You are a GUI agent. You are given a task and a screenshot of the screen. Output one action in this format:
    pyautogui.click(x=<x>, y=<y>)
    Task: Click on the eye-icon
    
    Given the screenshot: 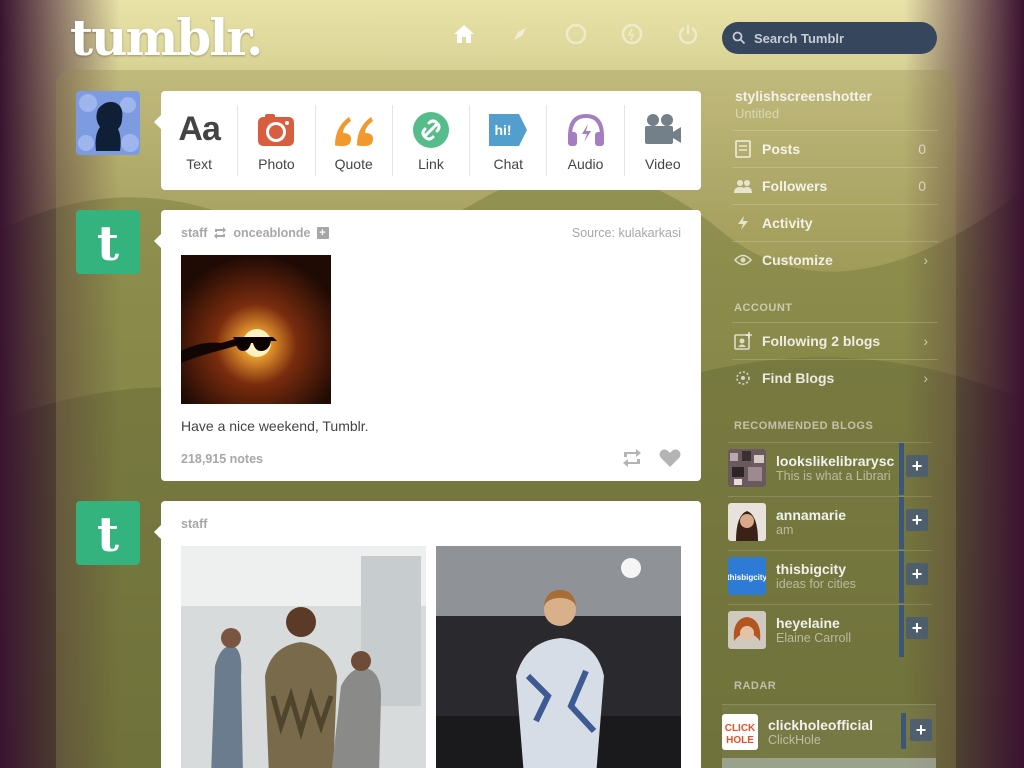 What is the action you would take?
    pyautogui.click(x=743, y=260)
    